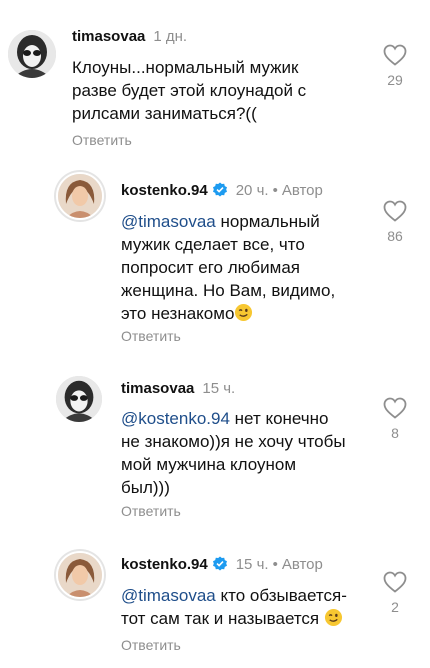 This screenshot has height=668, width=430. I want to click on text-line: женщина. Но Вам, видимо,, so click(228, 290).